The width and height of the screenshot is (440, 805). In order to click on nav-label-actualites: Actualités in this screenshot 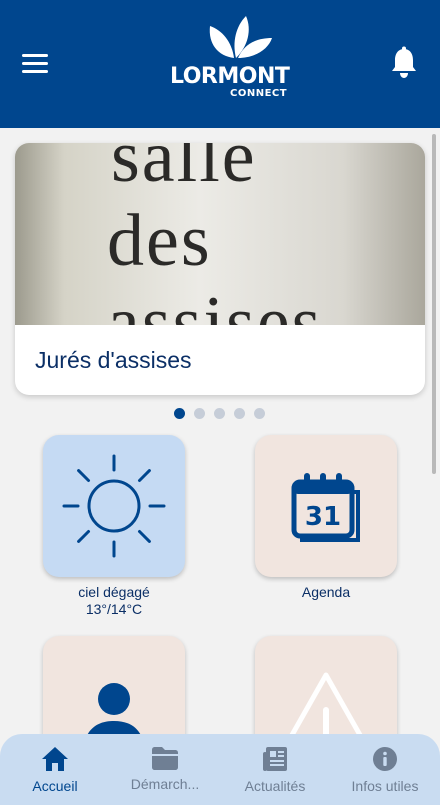, I will do `click(275, 786)`.